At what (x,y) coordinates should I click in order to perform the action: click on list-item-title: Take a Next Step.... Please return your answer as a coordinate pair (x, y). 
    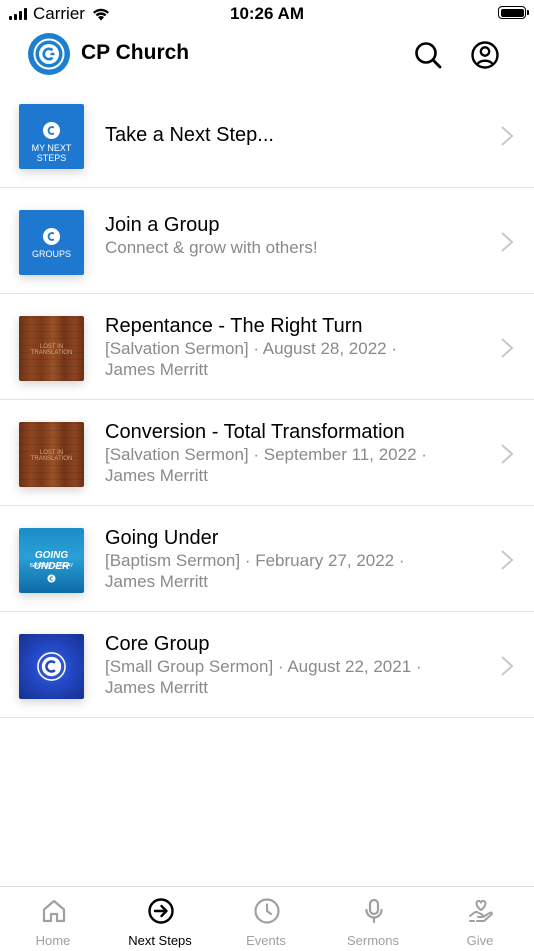
    Looking at the image, I should click on (189, 135).